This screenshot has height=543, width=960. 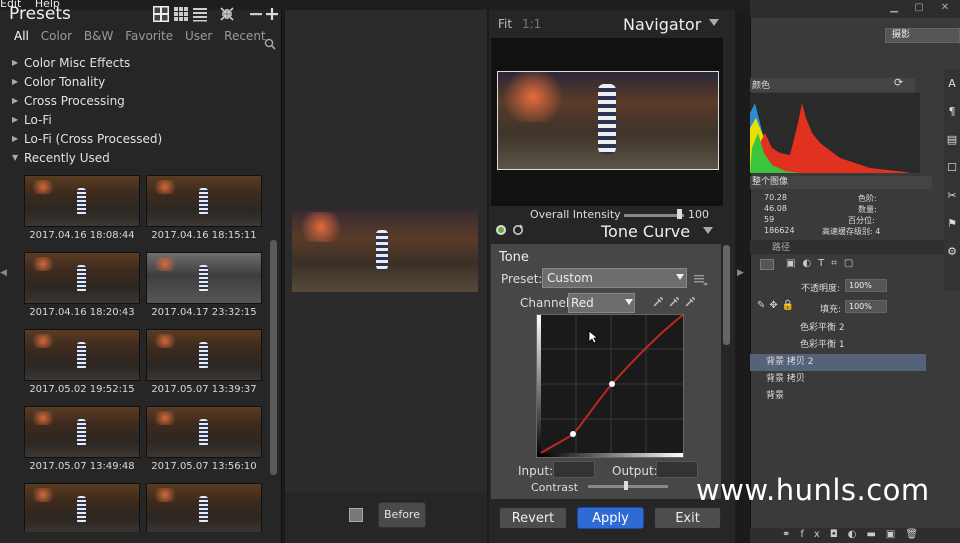 I want to click on stat-level-label: 色阶:, so click(x=867, y=198).